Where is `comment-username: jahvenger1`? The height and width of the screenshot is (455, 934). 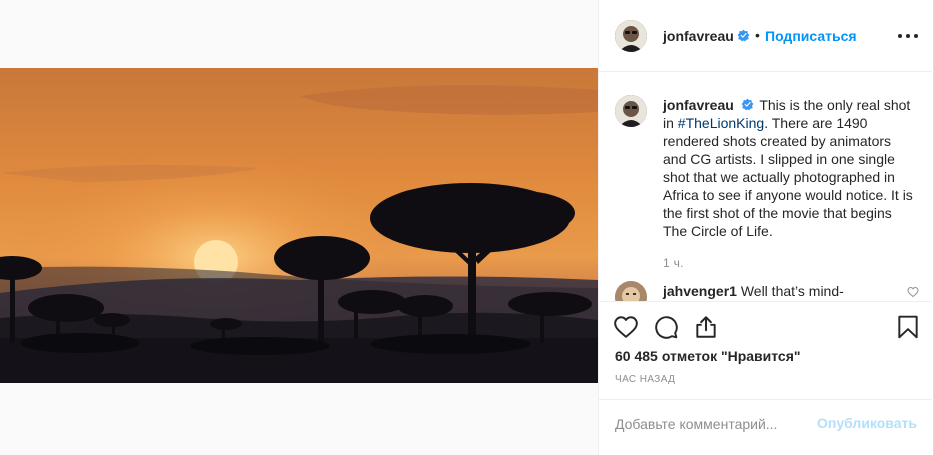
comment-username: jahvenger1 is located at coordinates (700, 291).